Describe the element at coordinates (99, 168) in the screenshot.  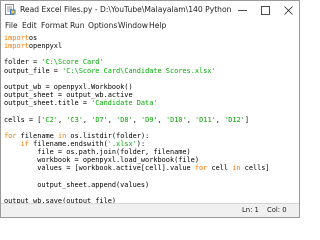
I see `code-token: values = [workbook.active[cell].value` at that location.